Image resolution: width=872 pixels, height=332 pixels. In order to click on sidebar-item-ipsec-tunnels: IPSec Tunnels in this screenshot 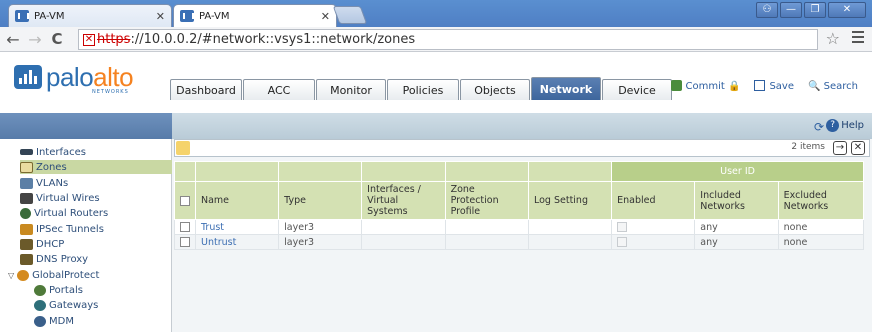, I will do `click(95, 229)`.